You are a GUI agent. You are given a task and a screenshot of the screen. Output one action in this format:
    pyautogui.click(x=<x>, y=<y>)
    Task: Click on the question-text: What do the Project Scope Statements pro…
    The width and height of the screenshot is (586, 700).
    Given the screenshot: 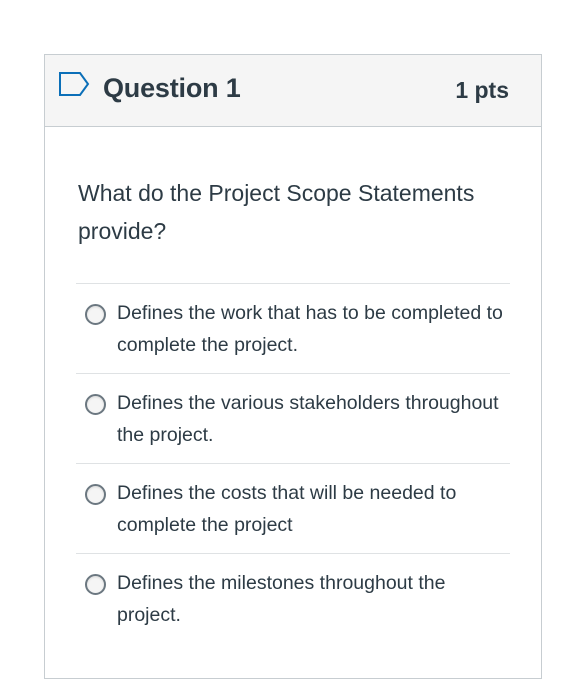 What is the action you would take?
    pyautogui.click(x=276, y=212)
    